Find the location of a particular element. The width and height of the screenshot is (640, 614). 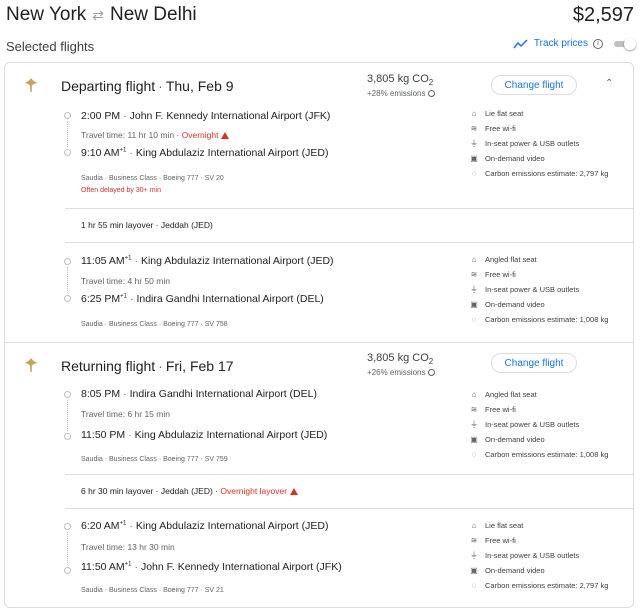

destination-city: New Delhi is located at coordinates (153, 14).